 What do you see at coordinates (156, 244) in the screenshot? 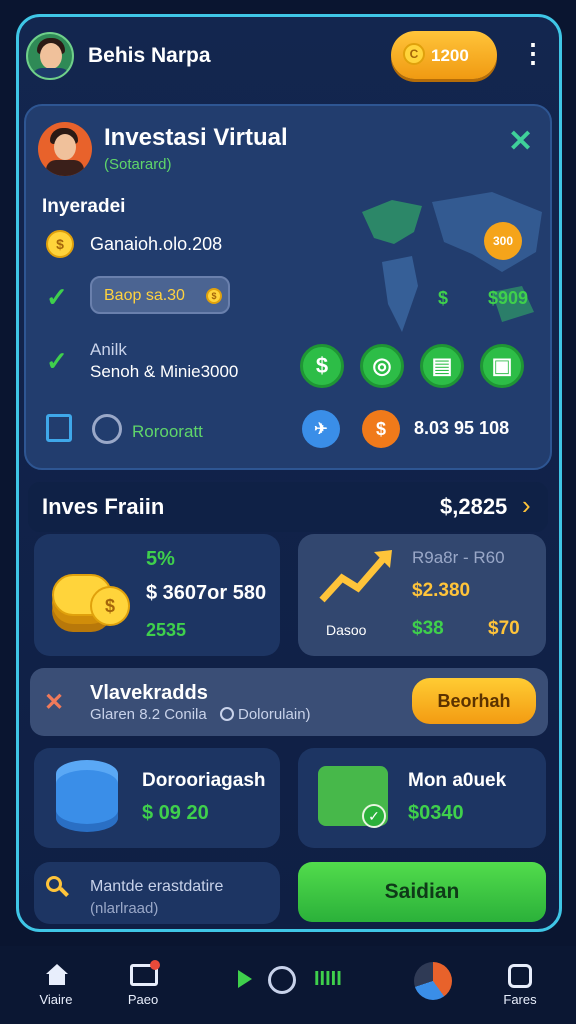
I see `balance-text: Ganaioh.olo.208` at bounding box center [156, 244].